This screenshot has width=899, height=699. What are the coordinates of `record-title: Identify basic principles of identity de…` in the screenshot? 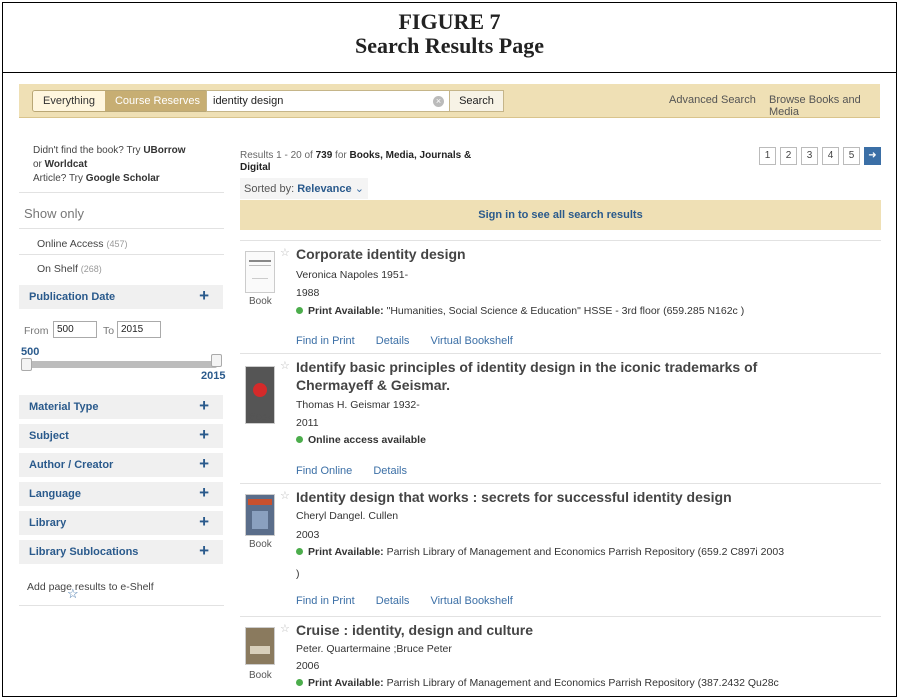 It's located at (531, 376).